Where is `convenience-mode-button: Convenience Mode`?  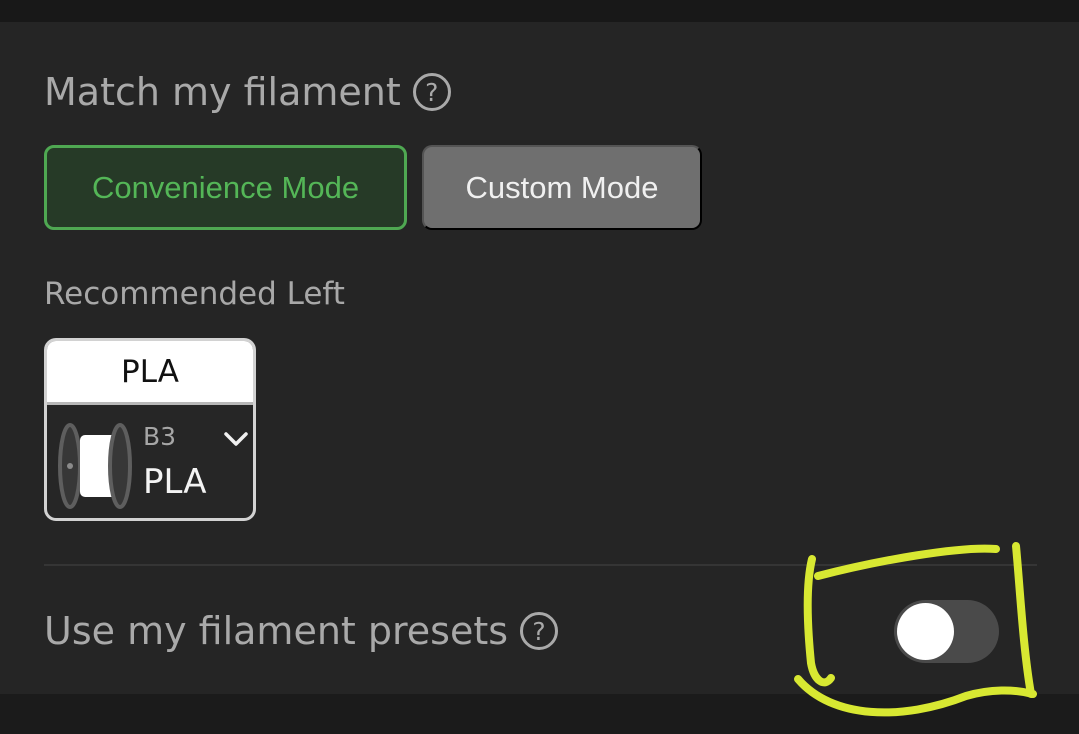
convenience-mode-button: Convenience Mode is located at coordinates (225, 187).